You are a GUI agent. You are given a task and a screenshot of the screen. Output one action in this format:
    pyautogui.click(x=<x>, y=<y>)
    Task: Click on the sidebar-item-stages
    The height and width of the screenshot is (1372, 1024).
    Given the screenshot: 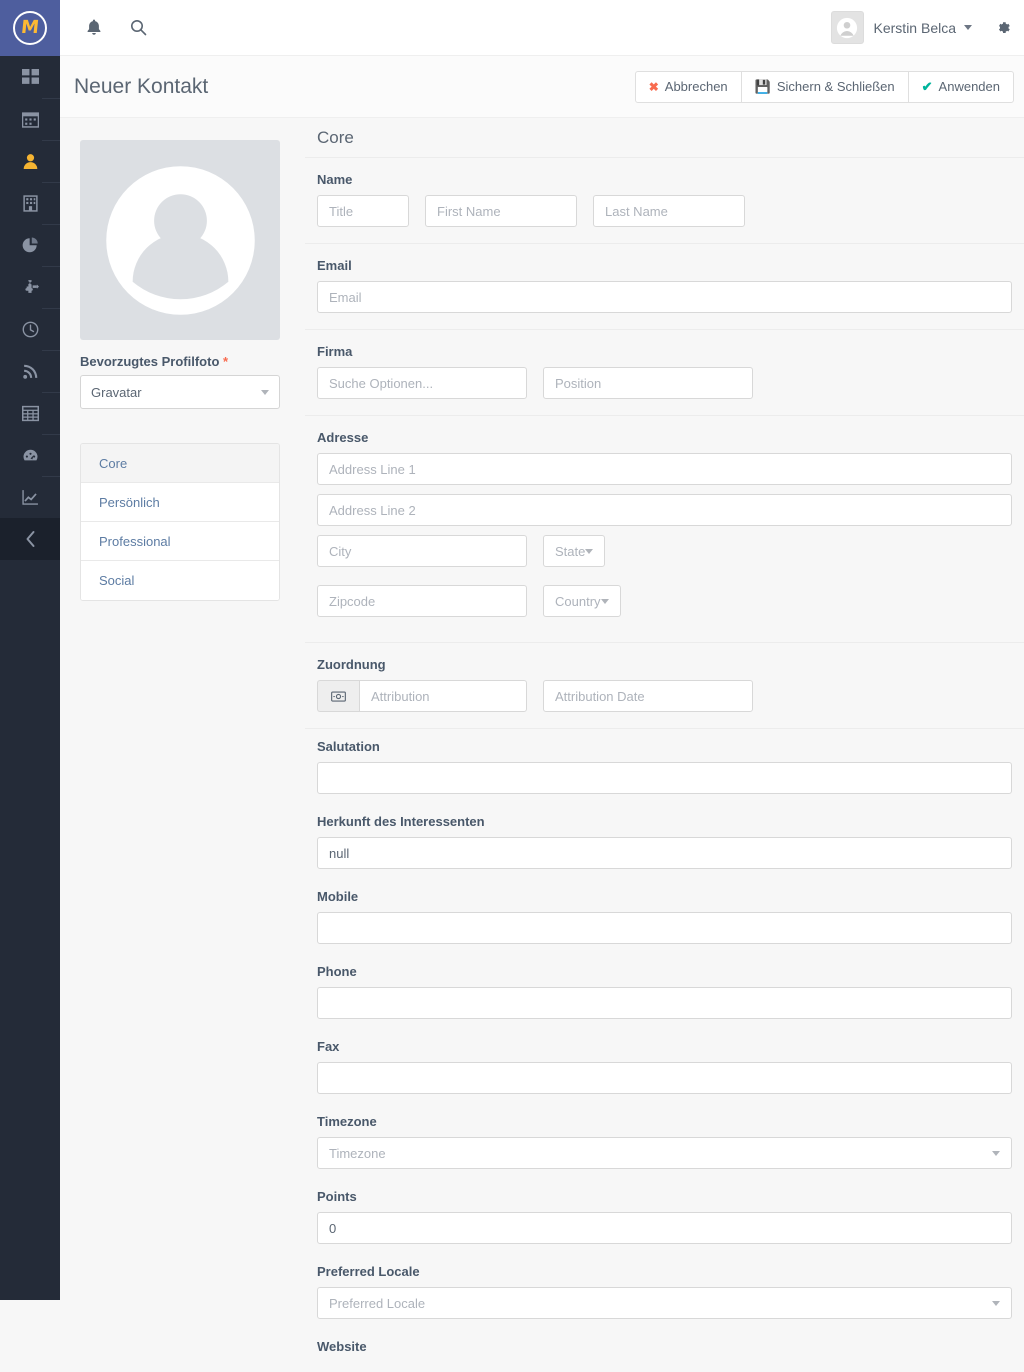 What is the action you would take?
    pyautogui.click(x=30, y=455)
    